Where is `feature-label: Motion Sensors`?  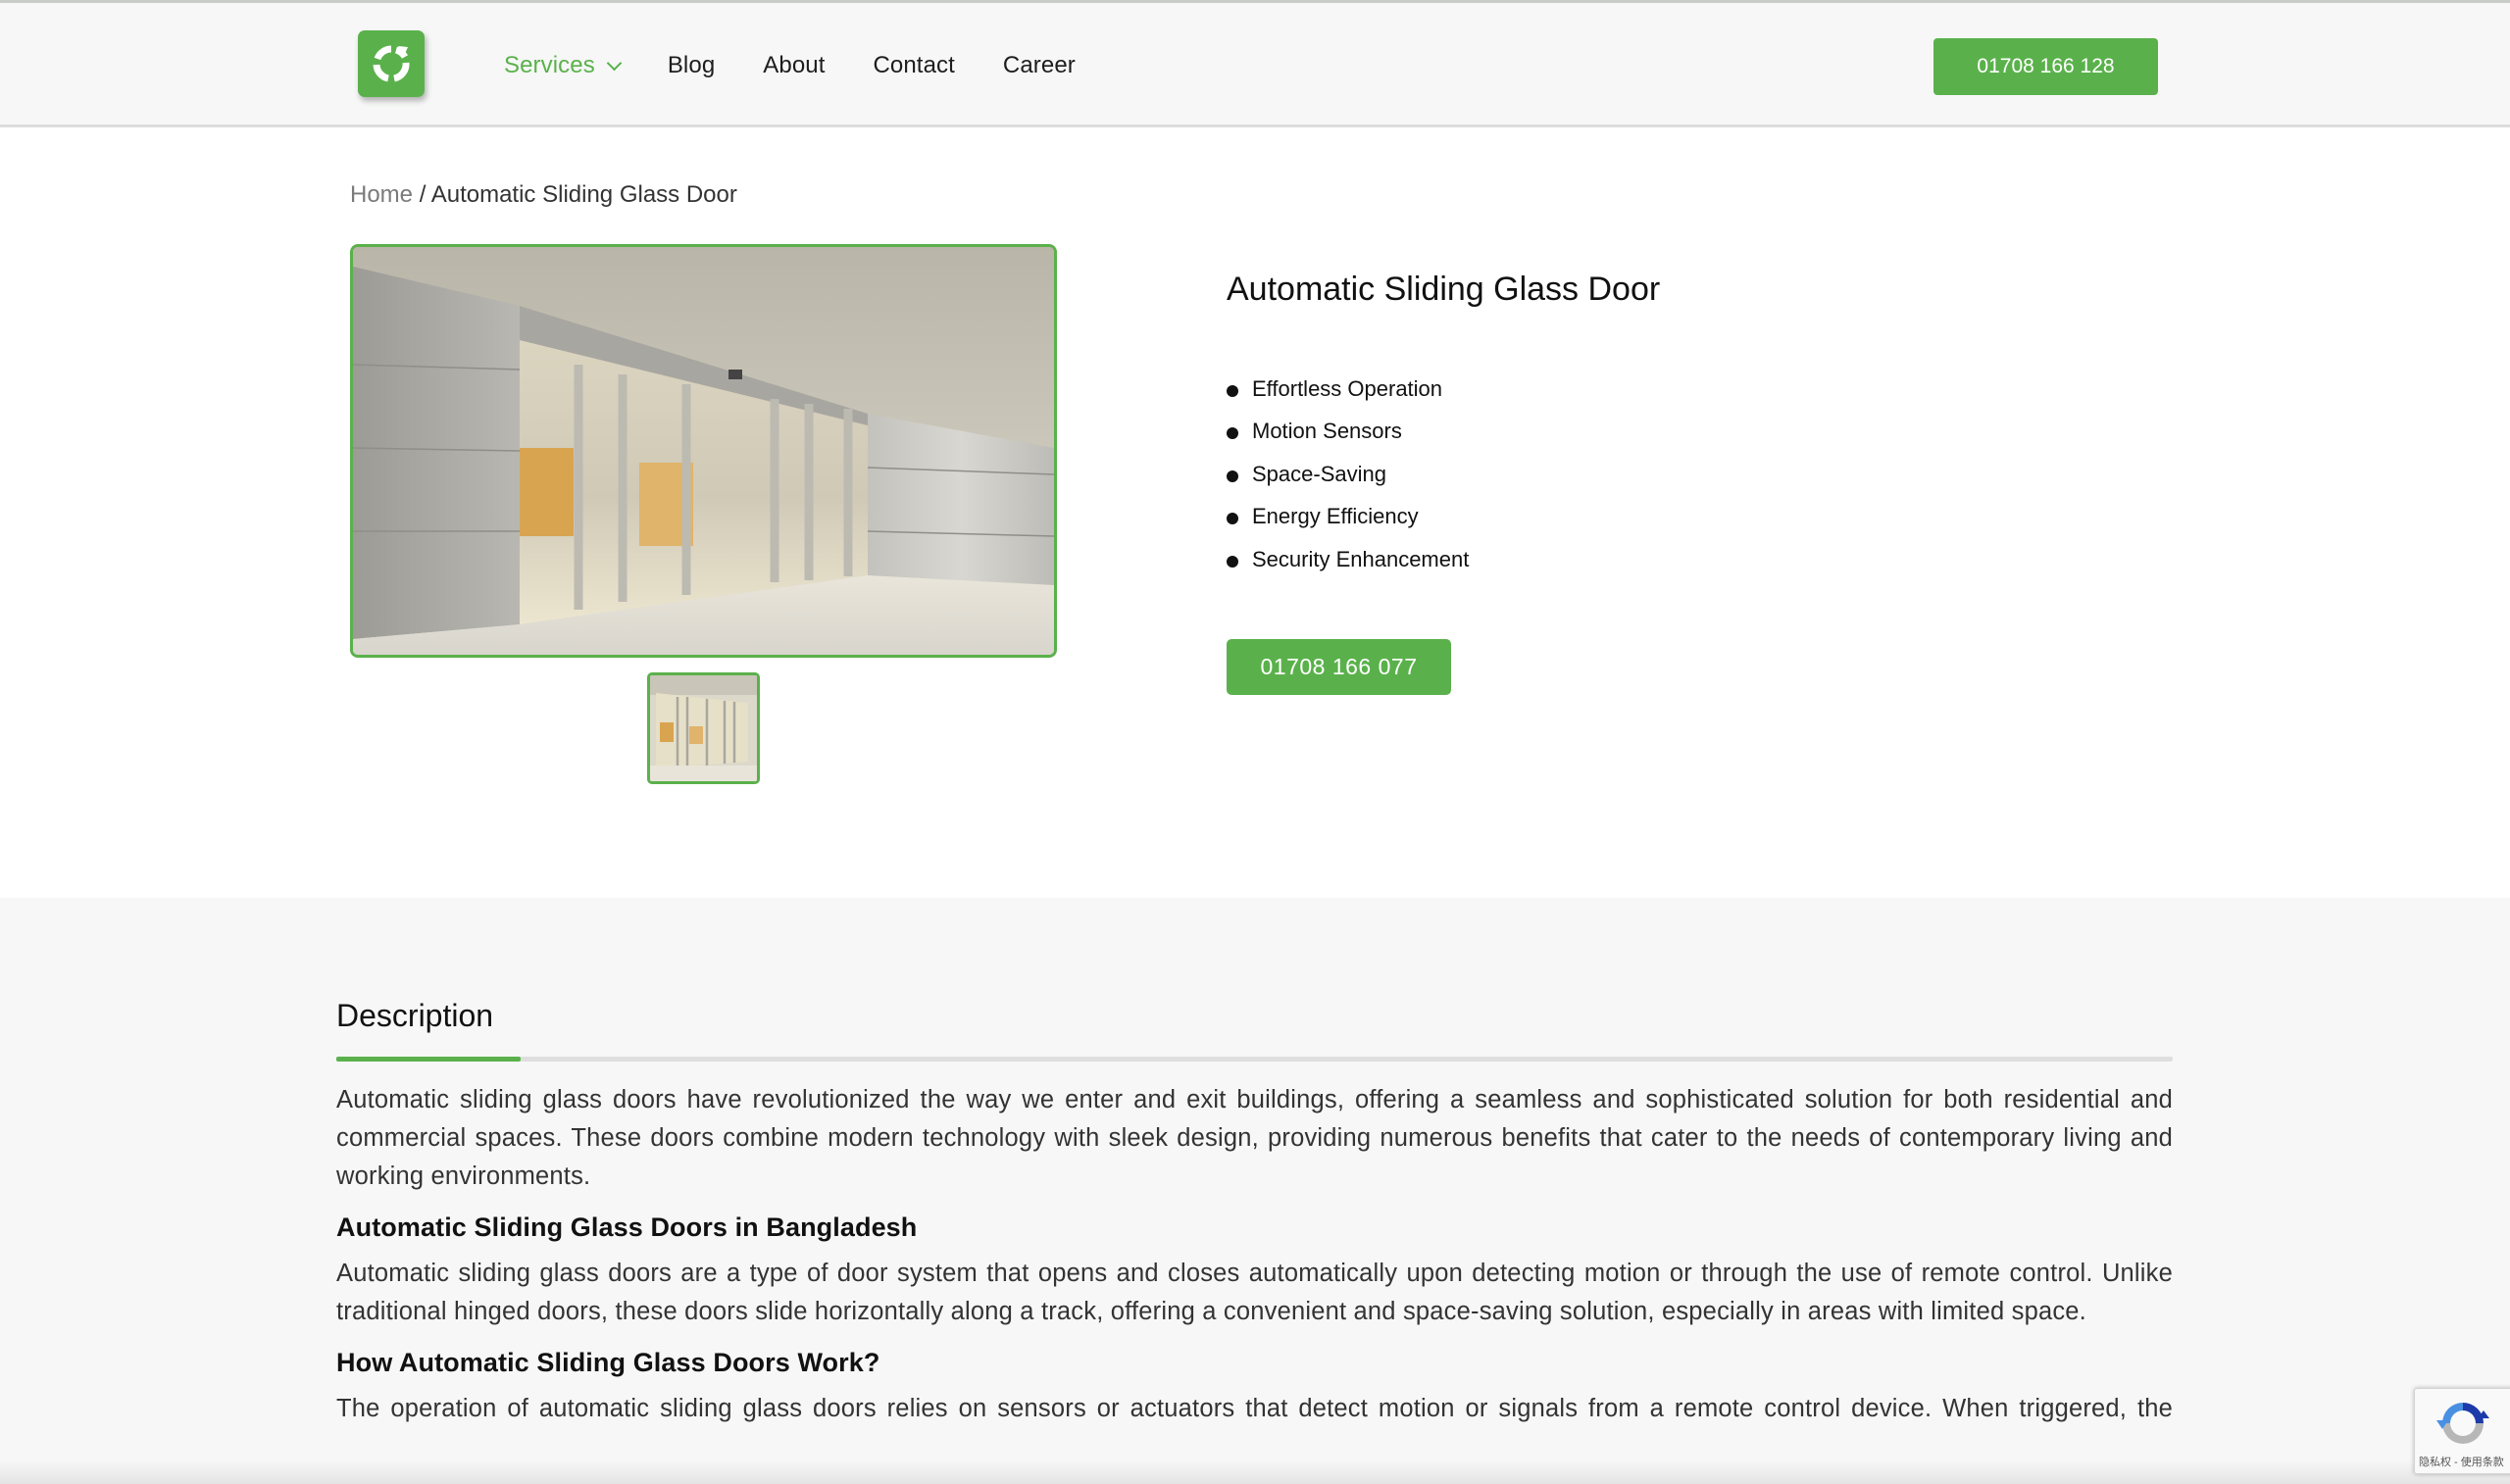 feature-label: Motion Sensors is located at coordinates (1327, 431).